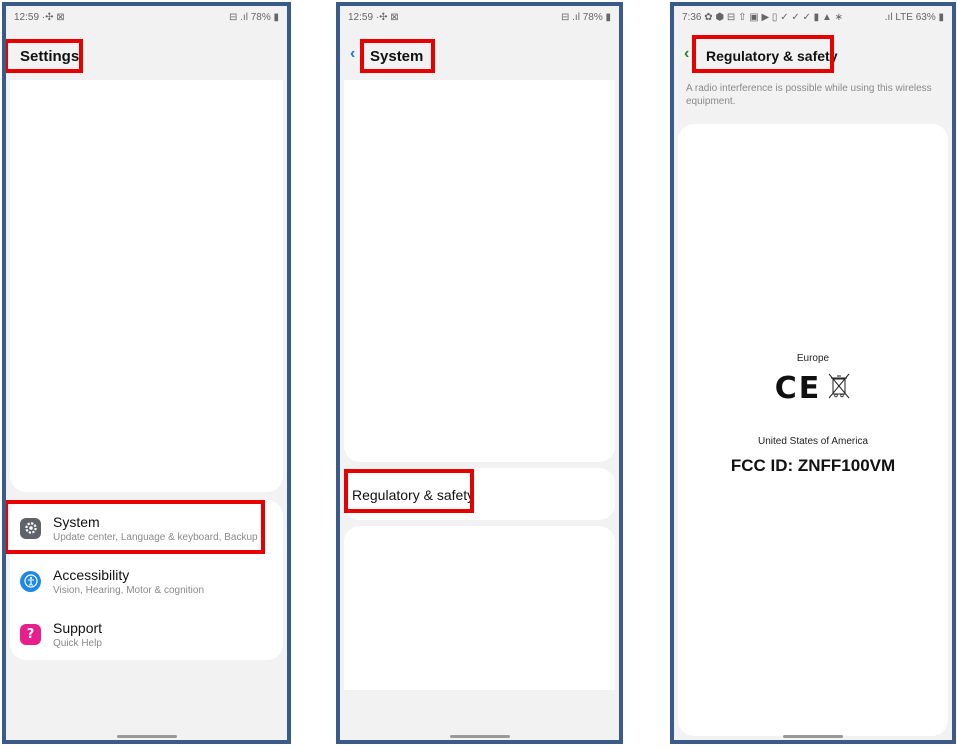 The height and width of the screenshot is (749, 957). I want to click on item-subtitle: Vision, Hearing, Motor & cognition, so click(129, 590).